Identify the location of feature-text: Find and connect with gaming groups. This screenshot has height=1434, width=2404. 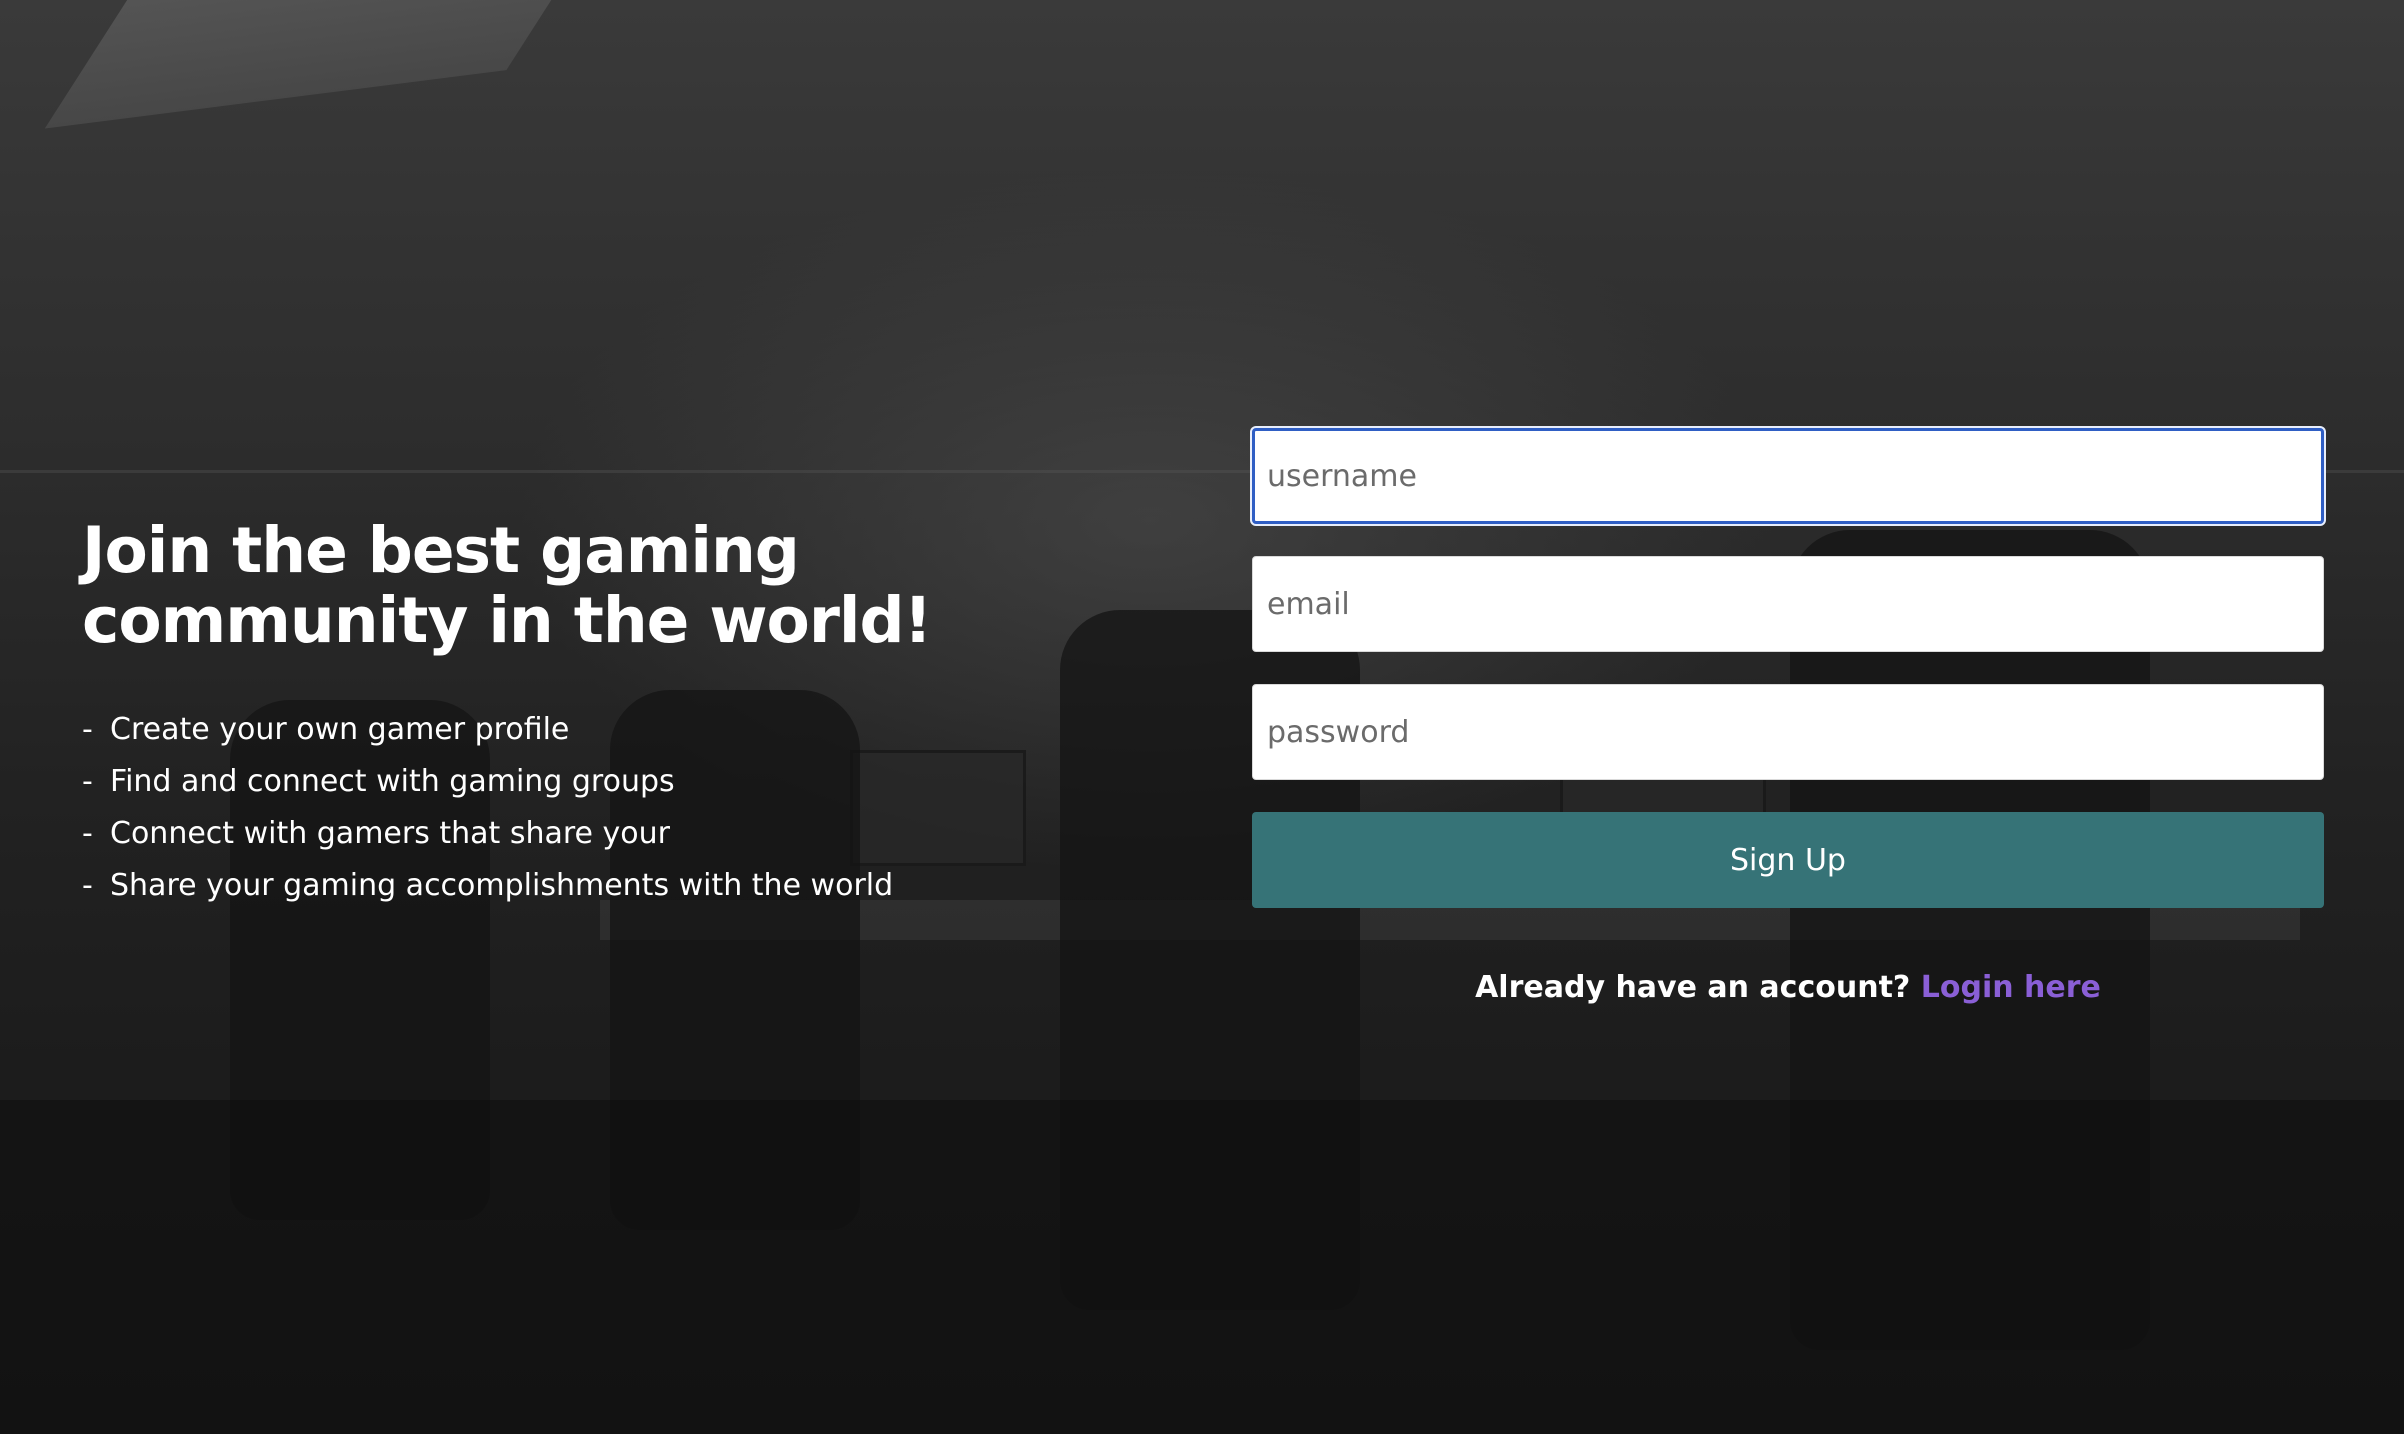
(392, 781).